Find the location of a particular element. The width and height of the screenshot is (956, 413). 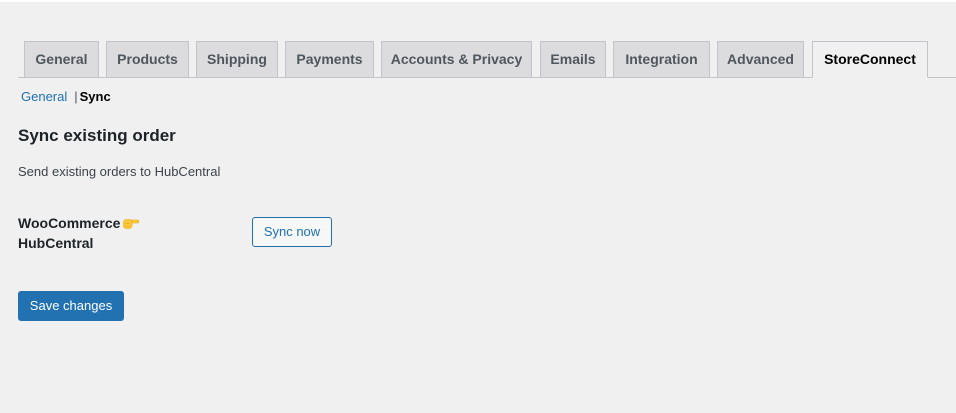

tab-integration: Integration is located at coordinates (661, 59).